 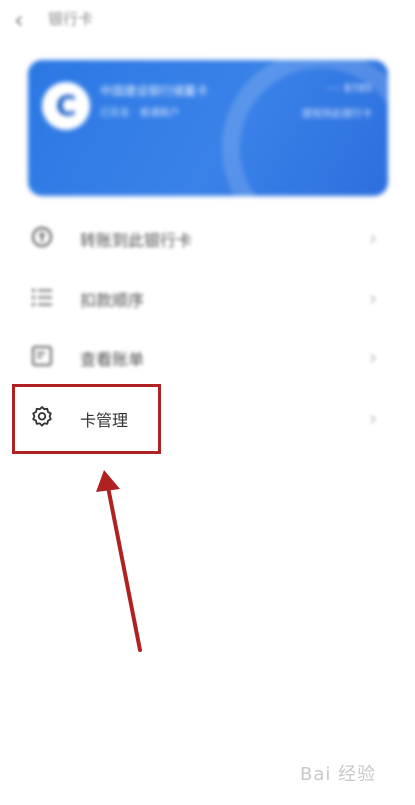 What do you see at coordinates (66, 106) in the screenshot?
I see `bank-logo: C` at bounding box center [66, 106].